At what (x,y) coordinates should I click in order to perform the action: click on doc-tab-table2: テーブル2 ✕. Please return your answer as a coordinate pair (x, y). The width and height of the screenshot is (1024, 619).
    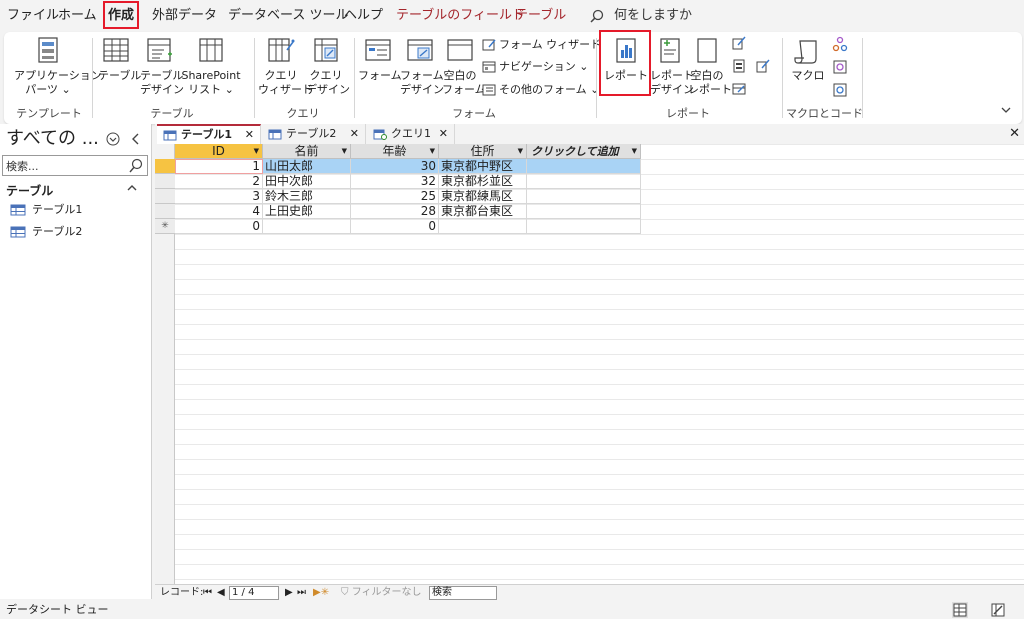
    Looking at the image, I should click on (314, 134).